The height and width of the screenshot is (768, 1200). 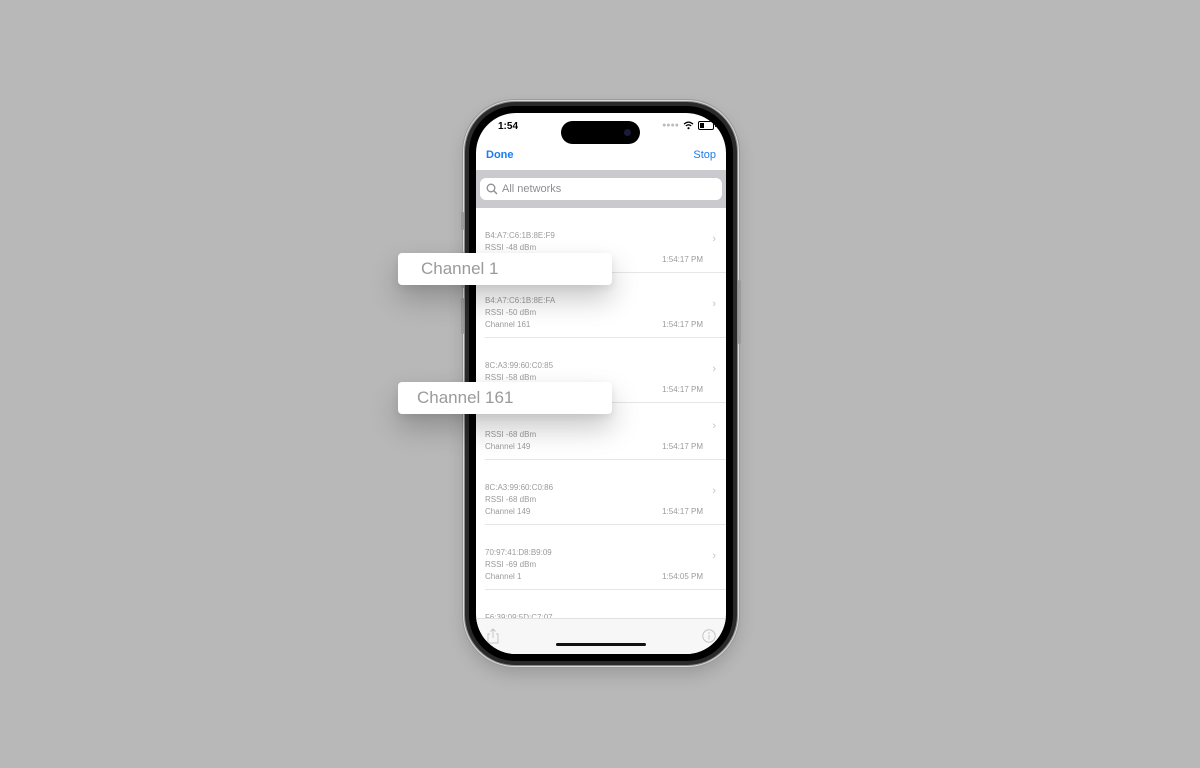 What do you see at coordinates (601, 636) in the screenshot?
I see `bottom-toolbar` at bounding box center [601, 636].